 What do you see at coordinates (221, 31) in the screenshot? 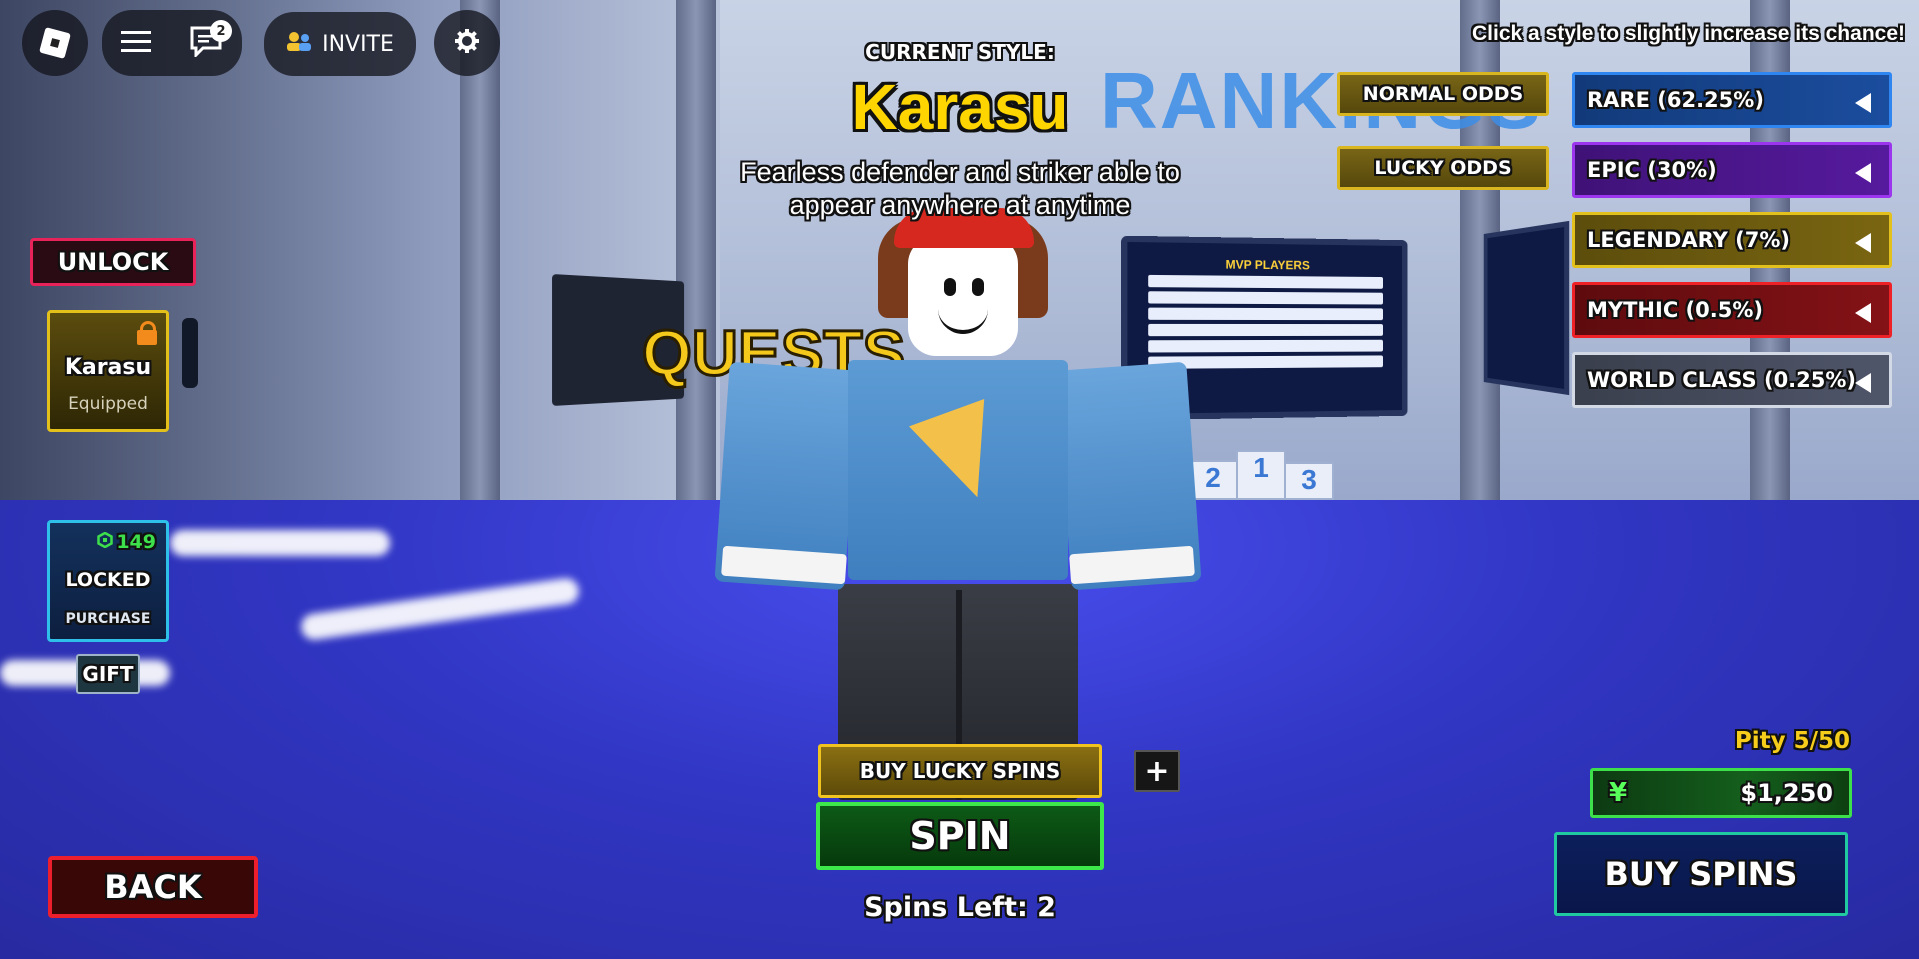
I see `chat-badge: 2` at bounding box center [221, 31].